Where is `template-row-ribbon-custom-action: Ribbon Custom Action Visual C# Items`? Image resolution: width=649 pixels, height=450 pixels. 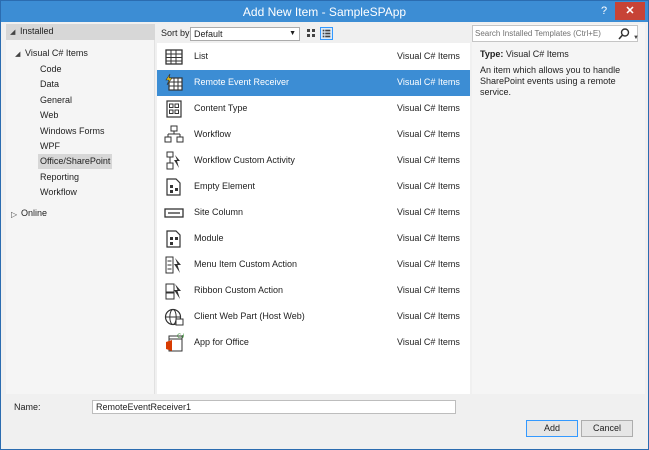
template-row-ribbon-custom-action: Ribbon Custom Action Visual C# Items is located at coordinates (313, 291).